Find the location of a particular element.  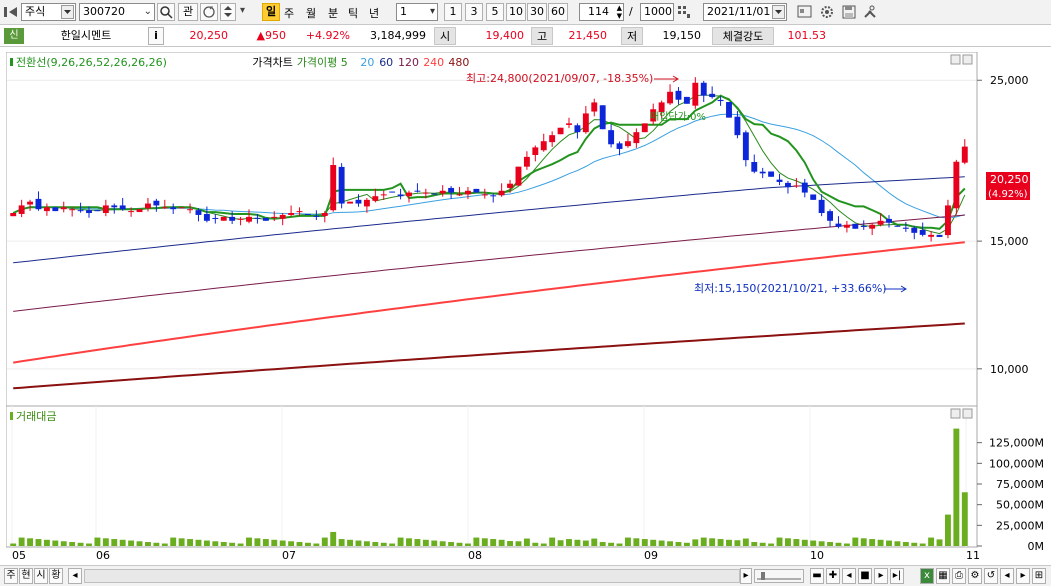

watchlist-button: 관 is located at coordinates (188, 12).